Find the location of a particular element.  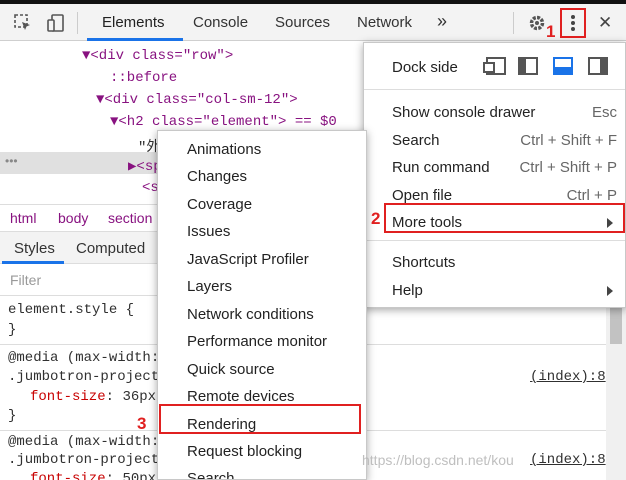

tab-styles: Styles is located at coordinates (34, 248).